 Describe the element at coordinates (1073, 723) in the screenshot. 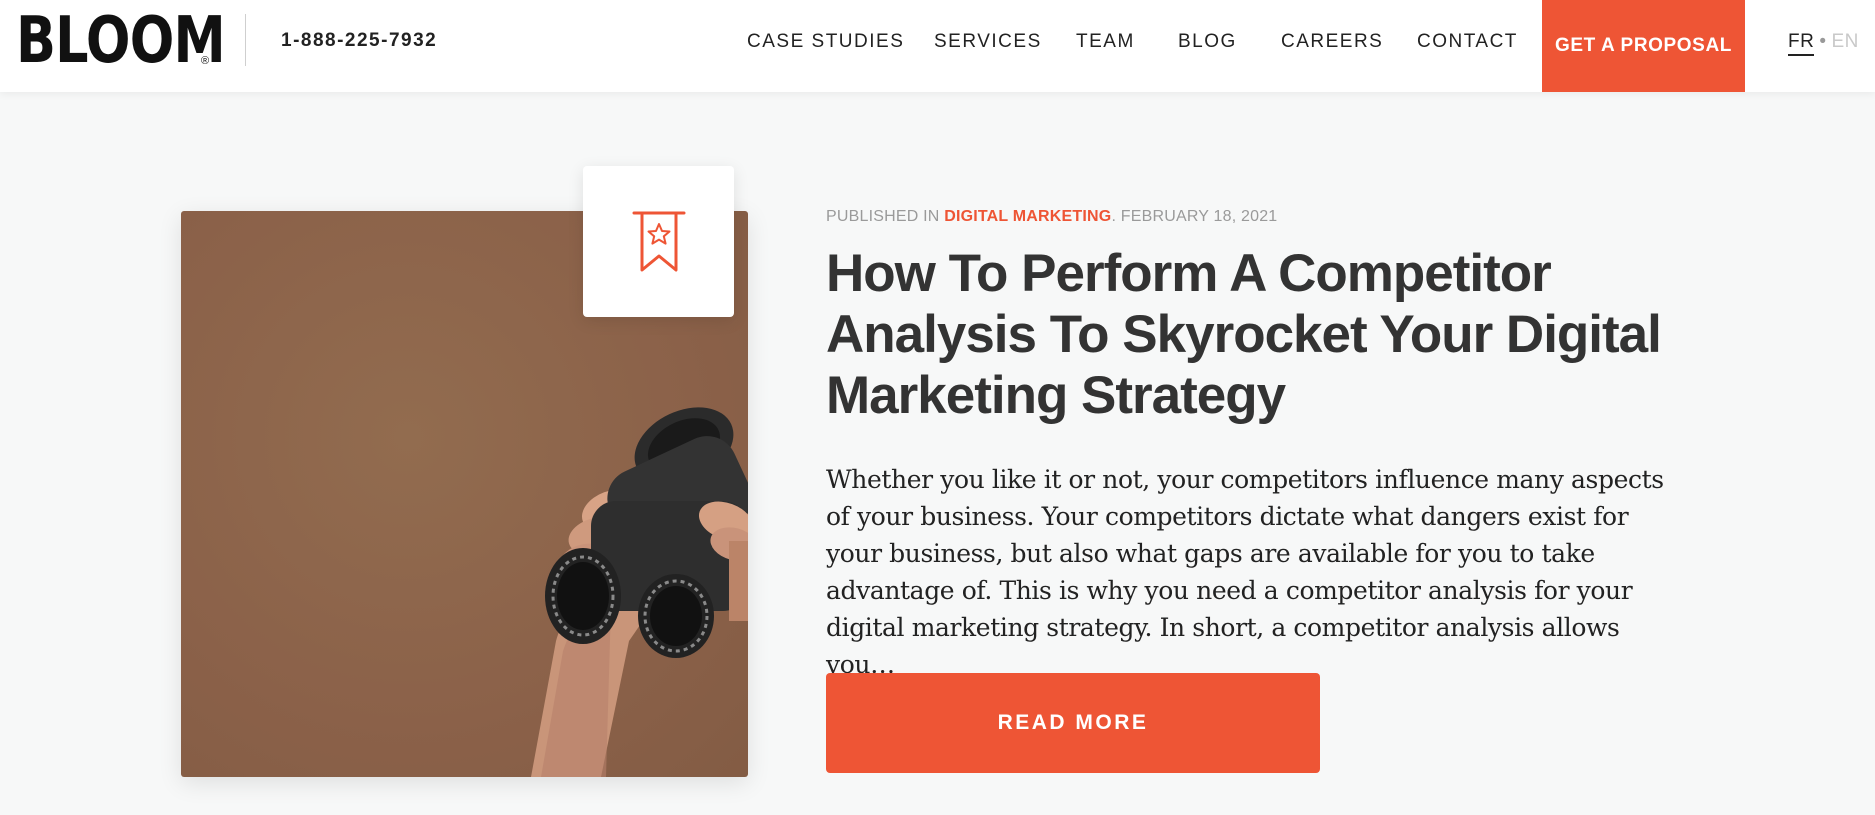

I see `read-more-button: READ MORE` at that location.